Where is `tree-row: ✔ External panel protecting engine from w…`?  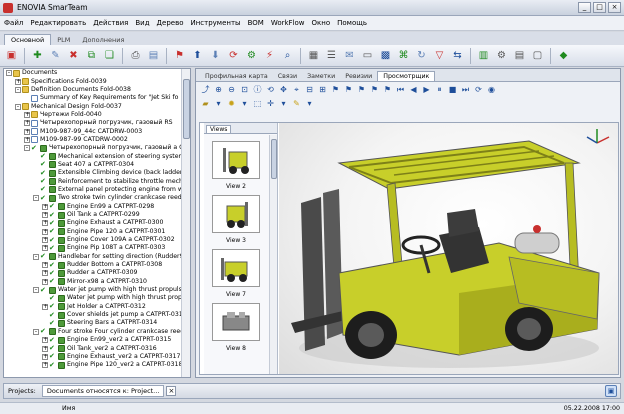
tree-row: ✔ External panel protecting engine from w… is located at coordinates (97, 190).